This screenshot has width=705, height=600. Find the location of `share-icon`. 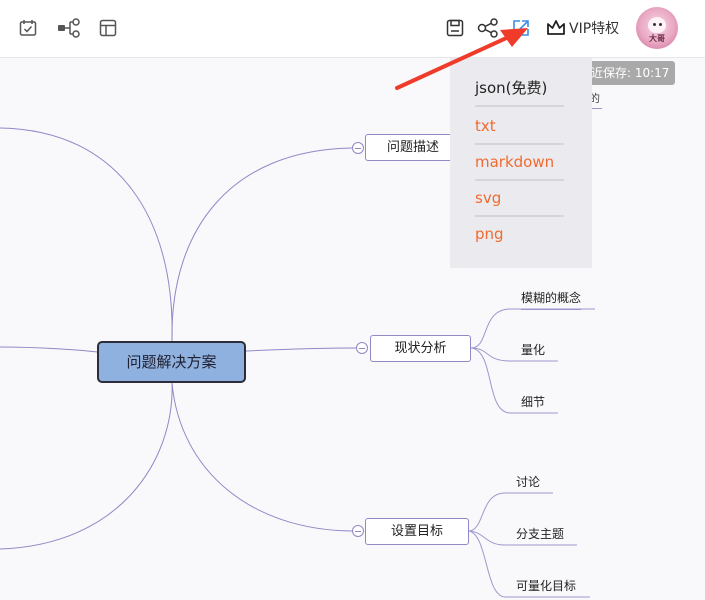

share-icon is located at coordinates (488, 28).